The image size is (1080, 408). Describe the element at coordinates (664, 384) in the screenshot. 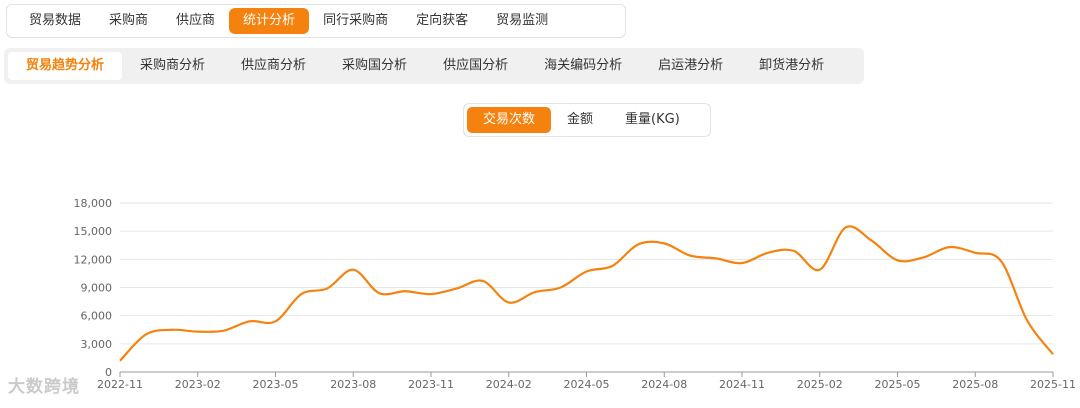

I see `x-tick-label: 2024-08` at that location.